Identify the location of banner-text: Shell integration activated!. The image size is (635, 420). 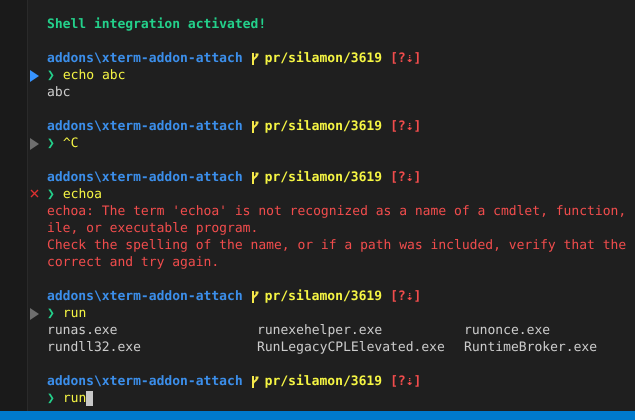
(156, 24).